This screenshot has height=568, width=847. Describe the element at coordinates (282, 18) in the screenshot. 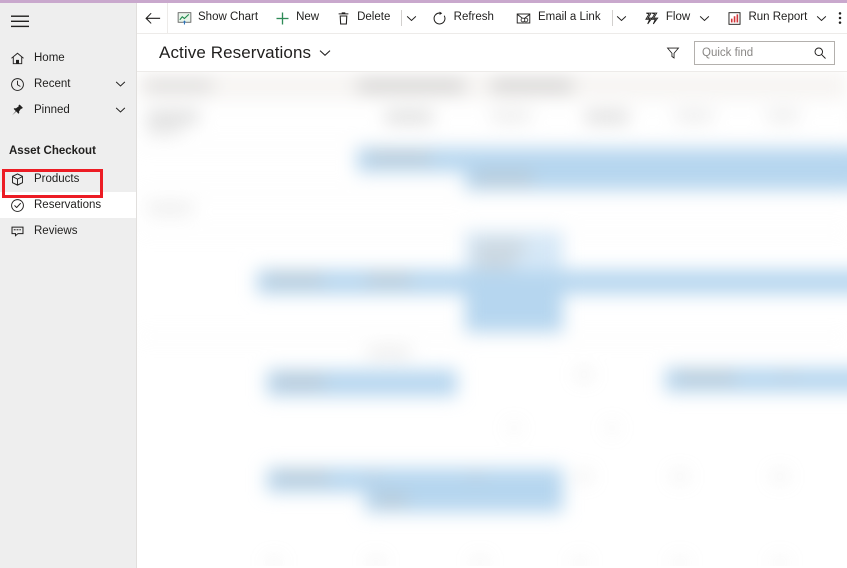

I see `plus-icon` at that location.